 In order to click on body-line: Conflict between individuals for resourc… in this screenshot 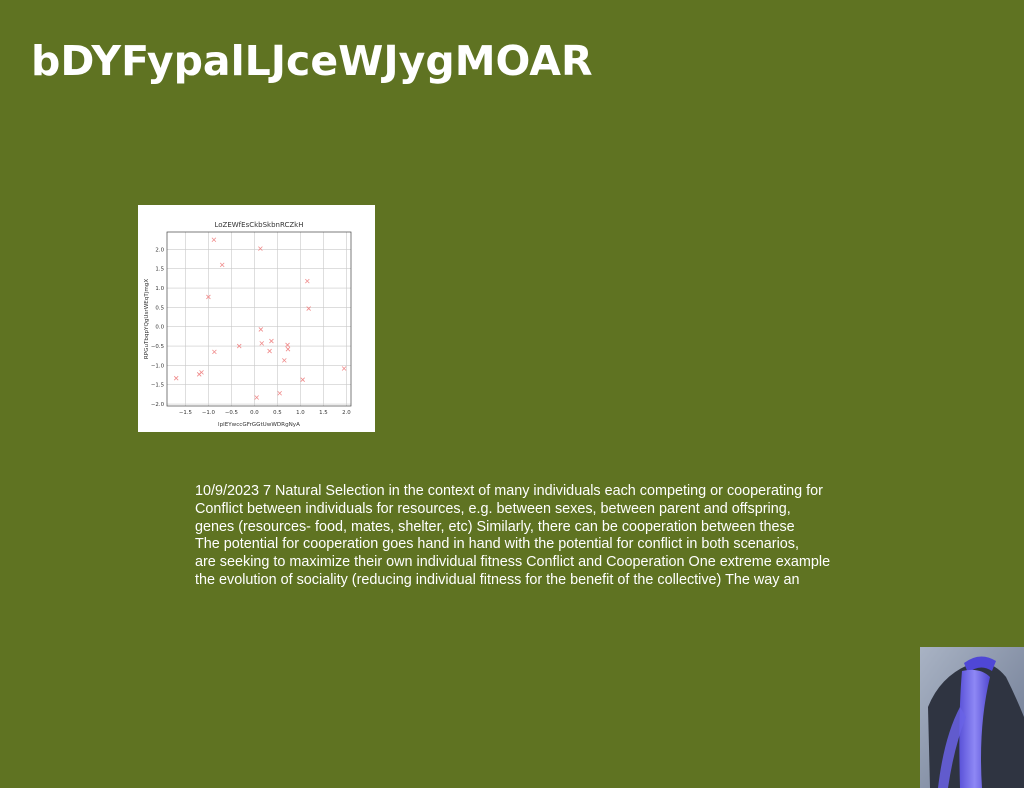, I will do `click(493, 508)`.